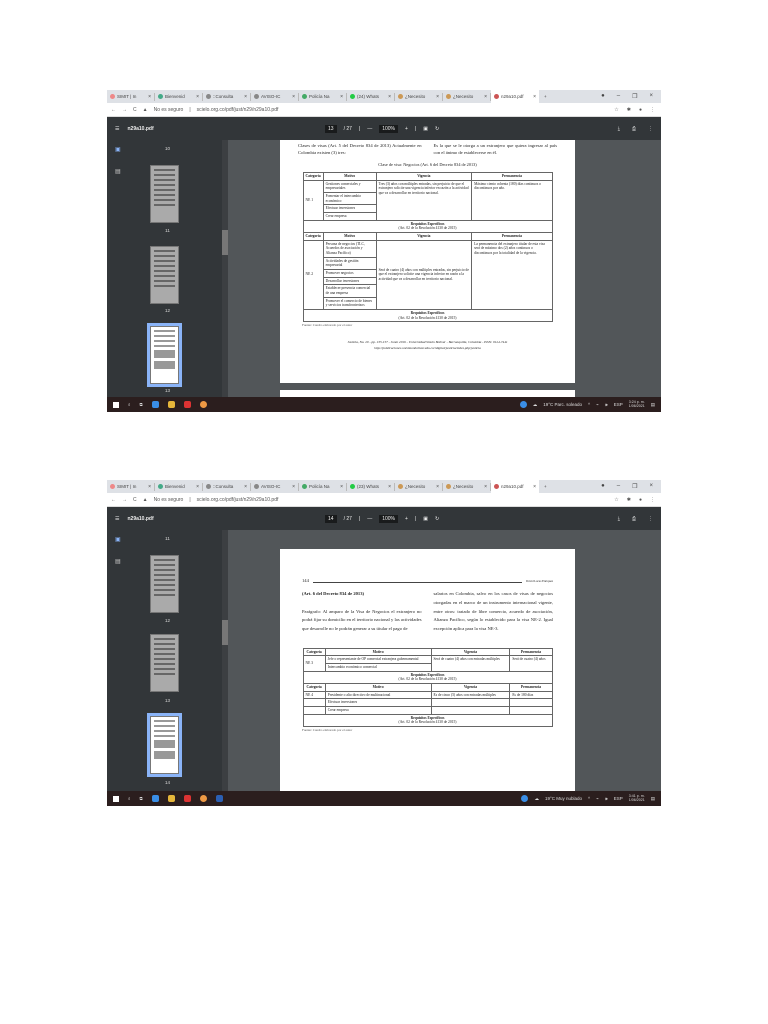  Describe the element at coordinates (653, 405) in the screenshot. I see `notifications-icon: ▤` at that location.